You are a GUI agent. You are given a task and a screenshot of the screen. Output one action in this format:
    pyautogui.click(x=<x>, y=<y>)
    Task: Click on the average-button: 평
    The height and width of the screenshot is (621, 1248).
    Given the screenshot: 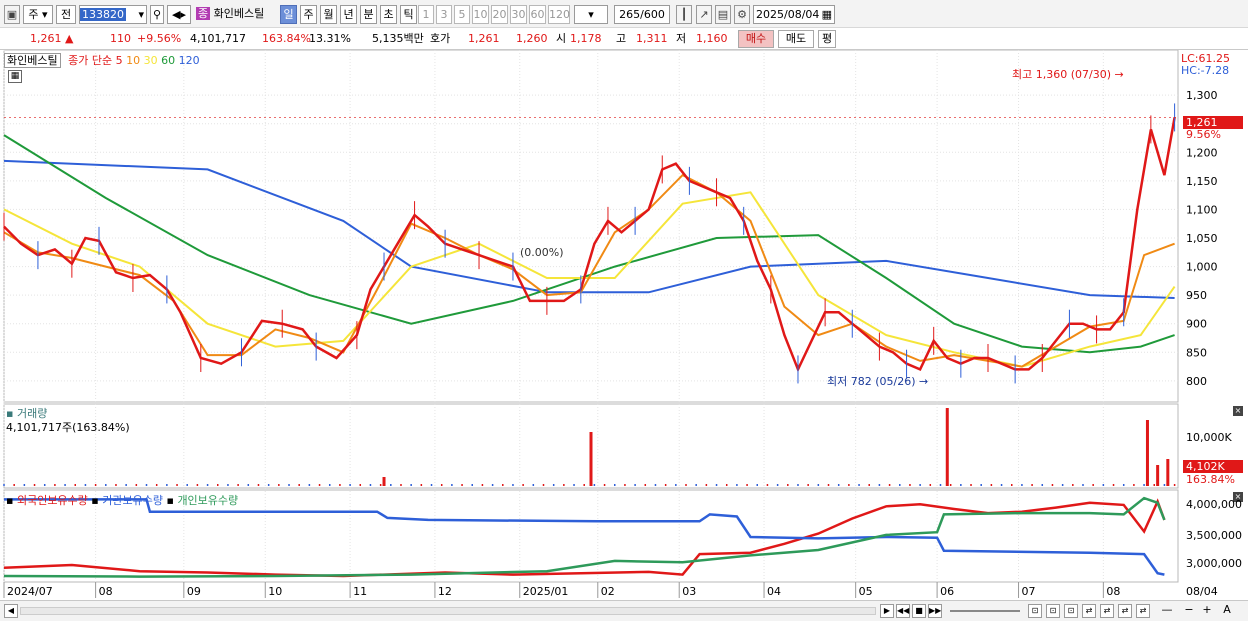 What is the action you would take?
    pyautogui.click(x=827, y=39)
    